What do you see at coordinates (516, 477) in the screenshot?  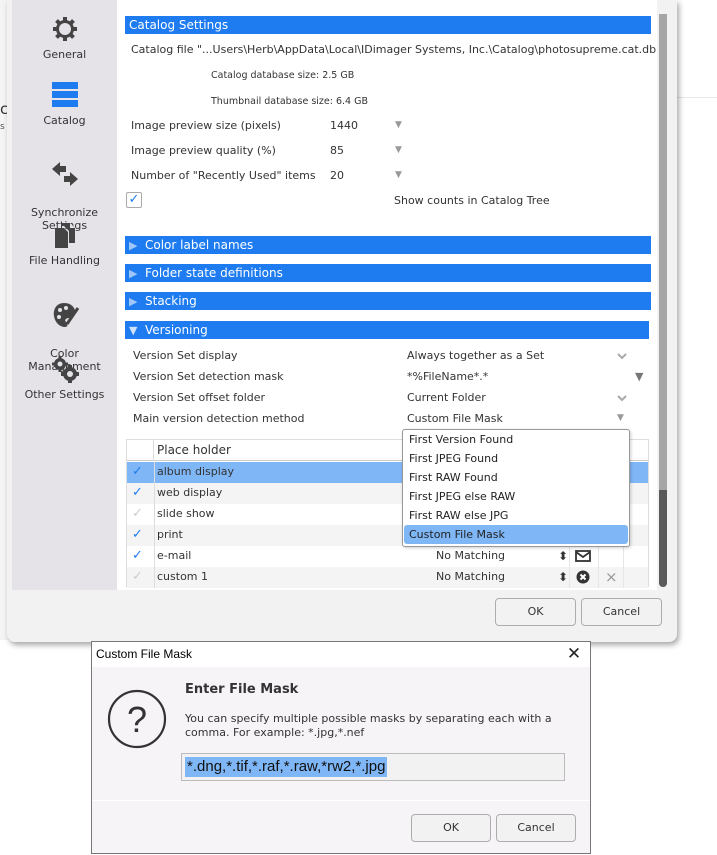 I see `dropdown-option: First RAW Found` at bounding box center [516, 477].